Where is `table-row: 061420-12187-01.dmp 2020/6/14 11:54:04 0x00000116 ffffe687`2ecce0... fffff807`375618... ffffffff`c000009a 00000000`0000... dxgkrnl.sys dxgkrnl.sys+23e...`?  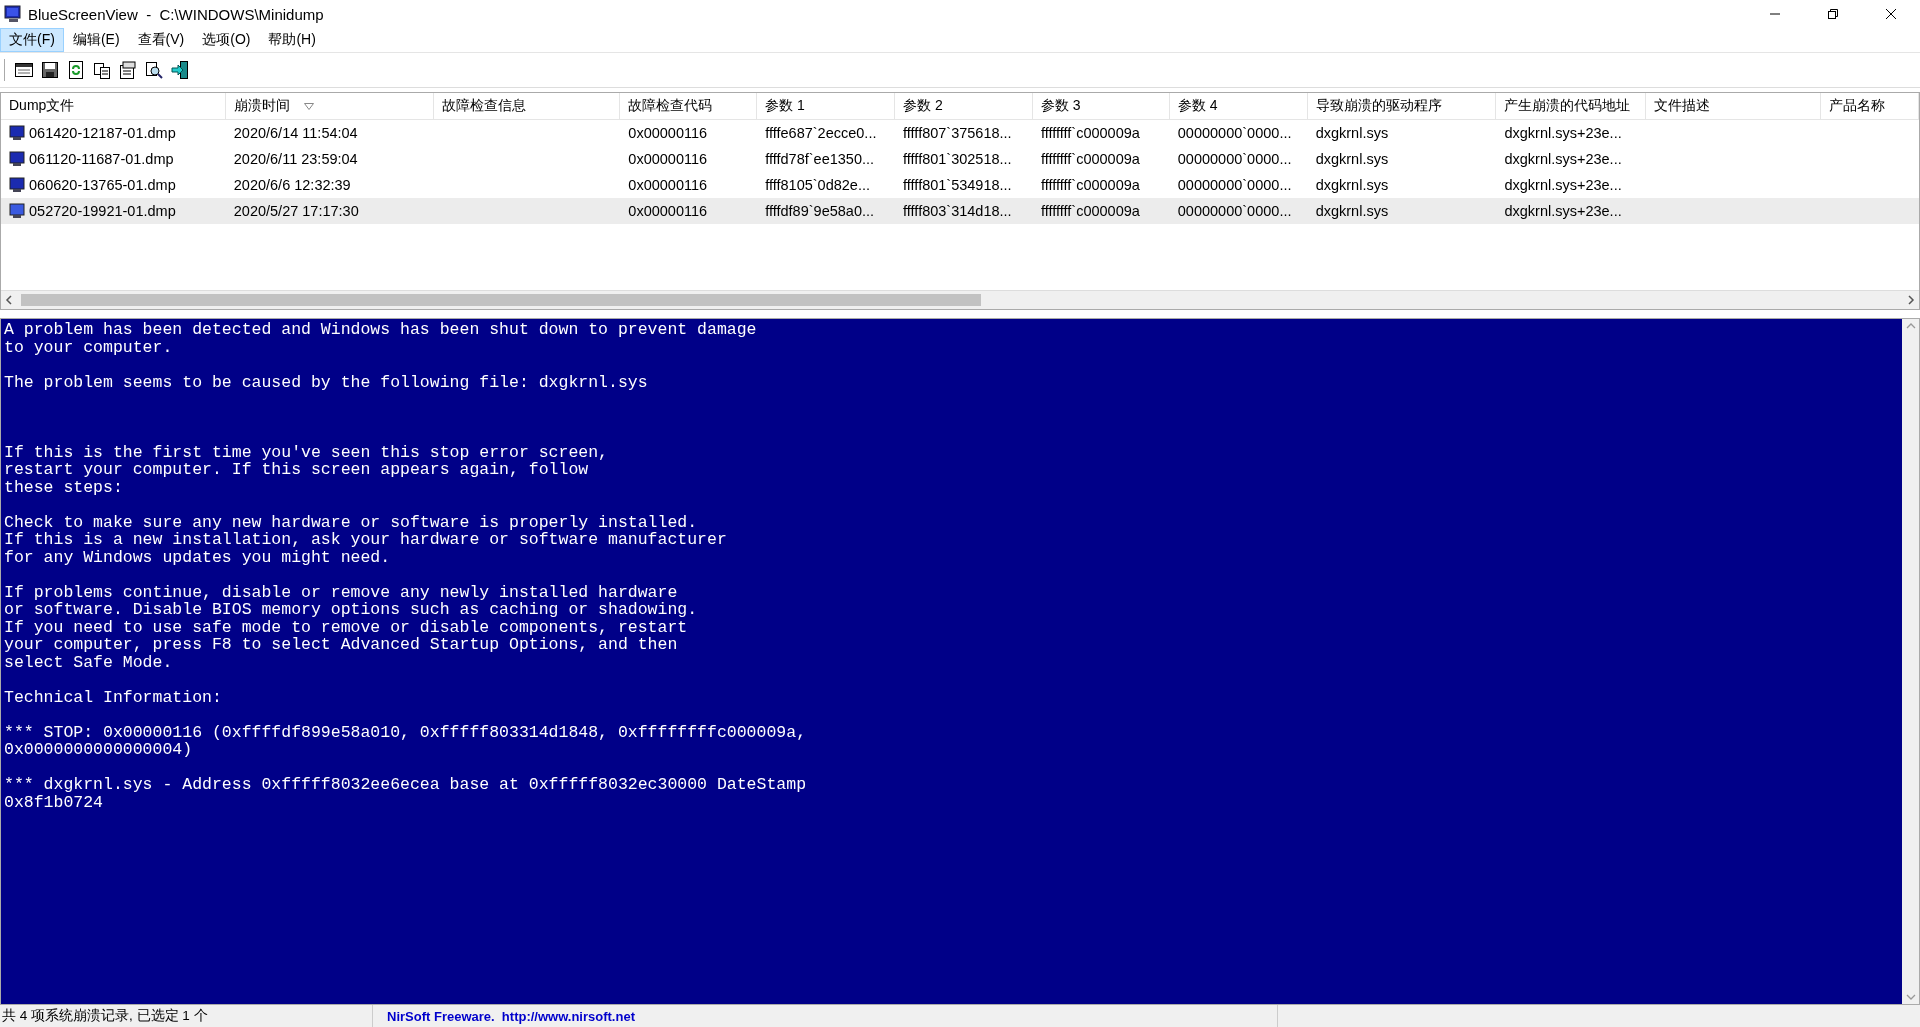 table-row: 061420-12187-01.dmp 2020/6/14 11:54:04 0x00000116 ffffe687`2ecce0... fffff807`375618... ffffffff`c000009a 00000000`0000... dxgkrnl.sys dxgkrnl.sys+23e... is located at coordinates (960, 133).